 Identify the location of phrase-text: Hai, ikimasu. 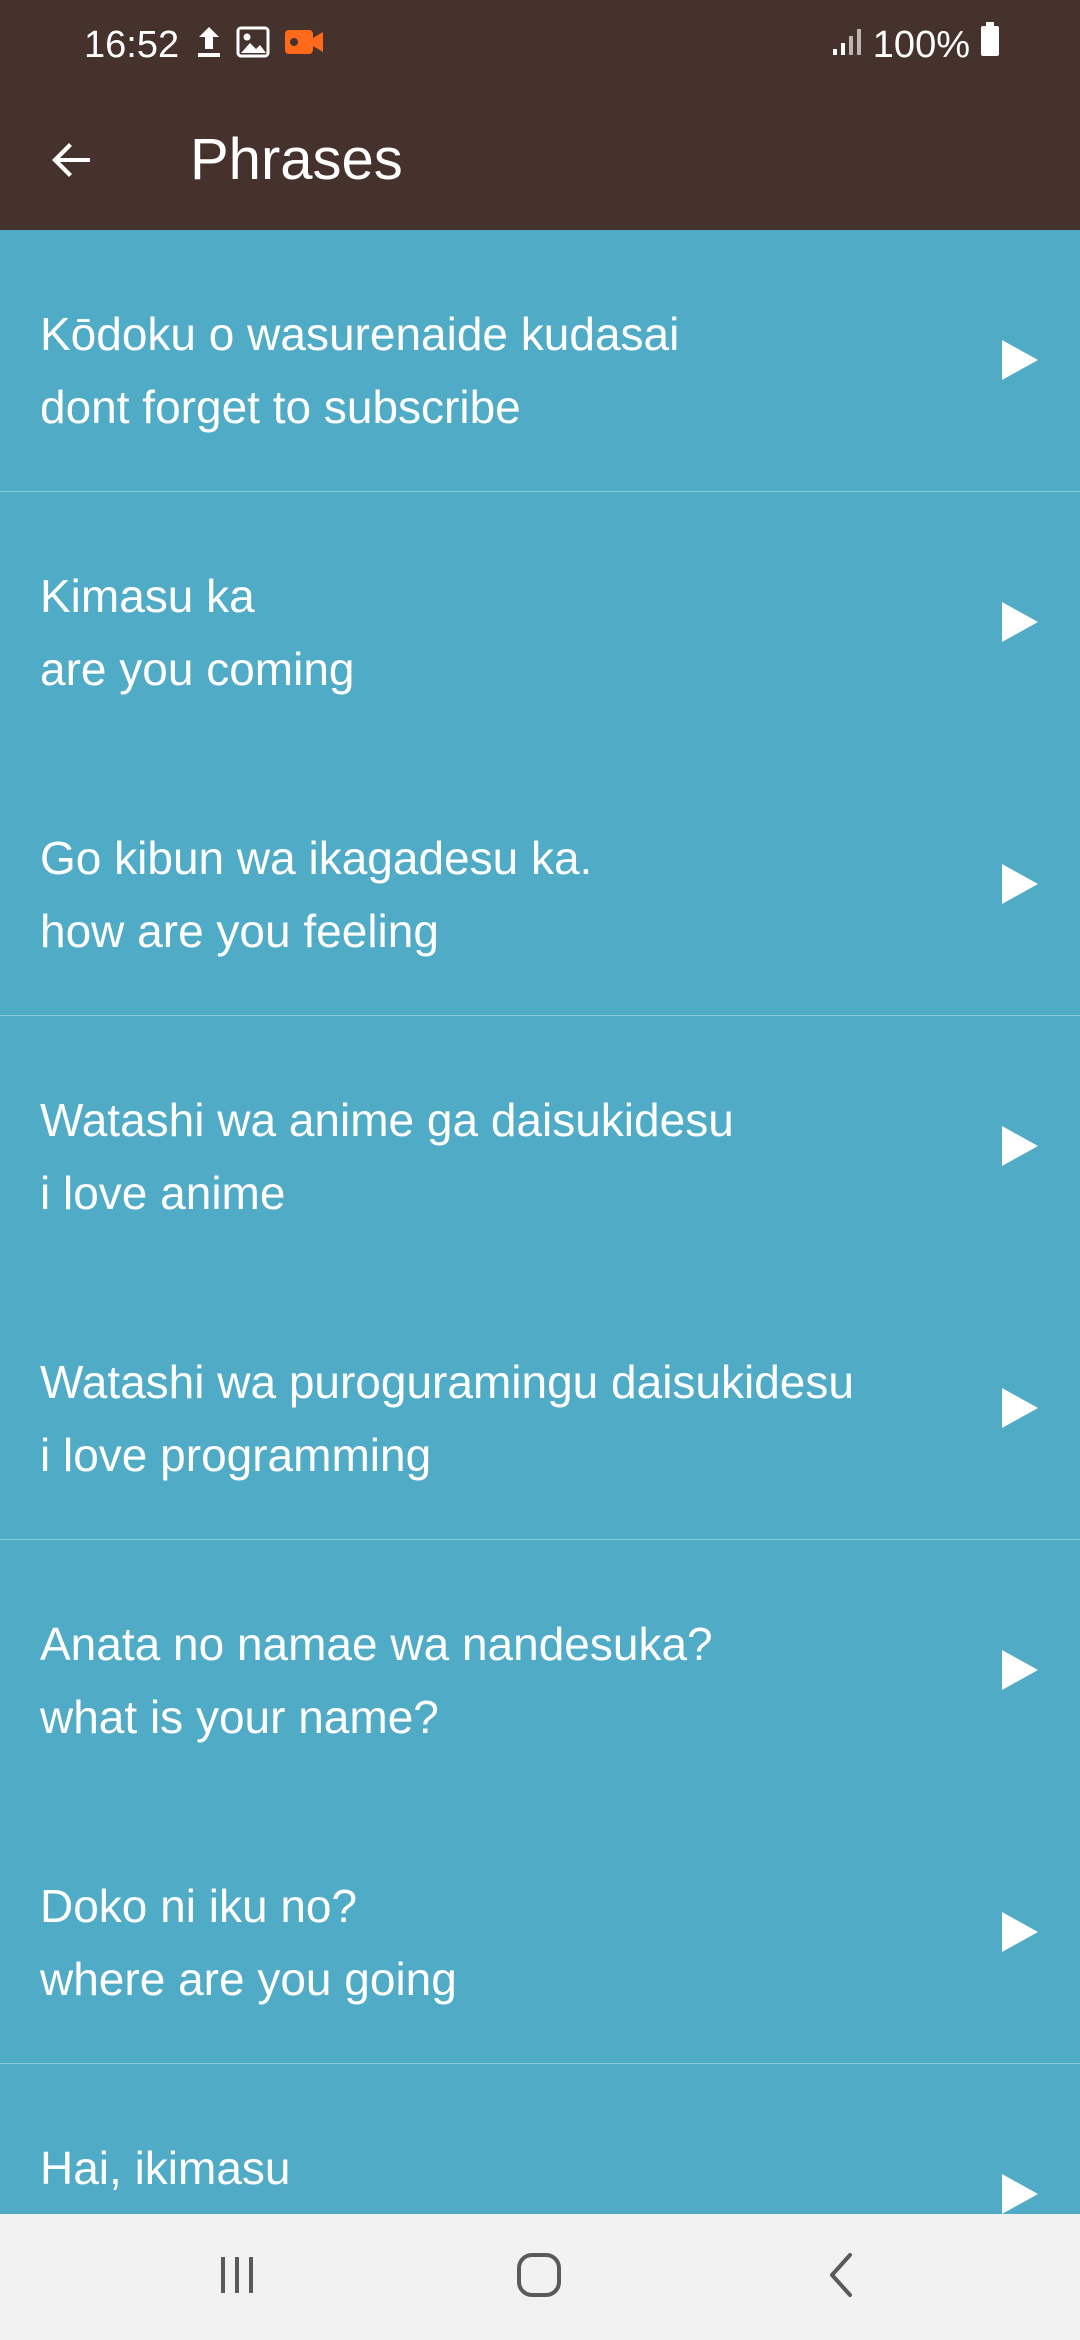
(165, 2168).